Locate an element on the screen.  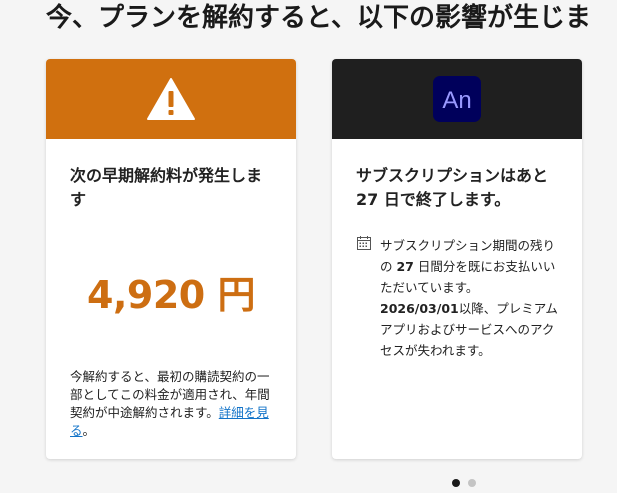
remaining-days: 27 is located at coordinates (405, 266).